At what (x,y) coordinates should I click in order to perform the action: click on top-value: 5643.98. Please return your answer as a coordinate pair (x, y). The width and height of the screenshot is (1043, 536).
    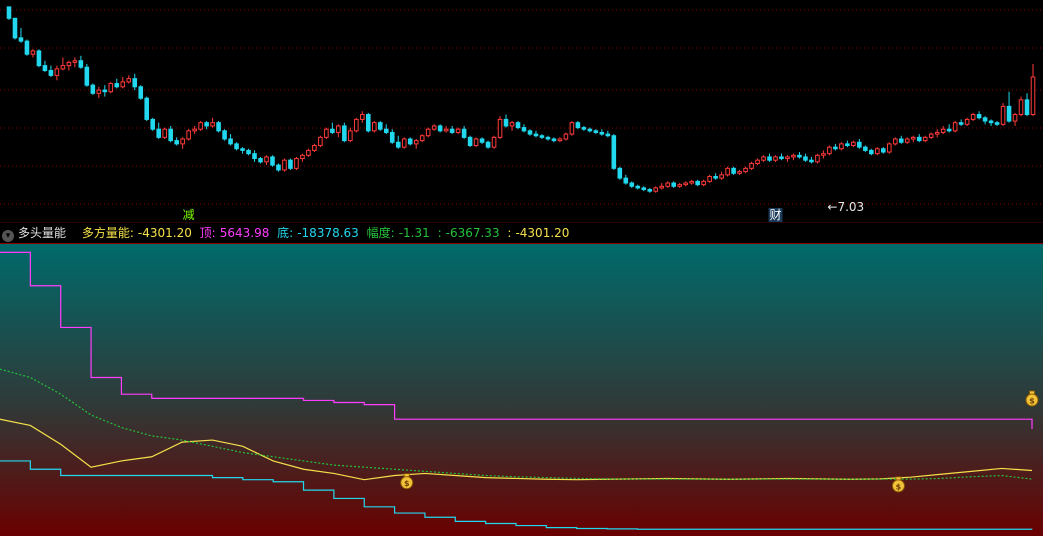
    Looking at the image, I should click on (244, 233).